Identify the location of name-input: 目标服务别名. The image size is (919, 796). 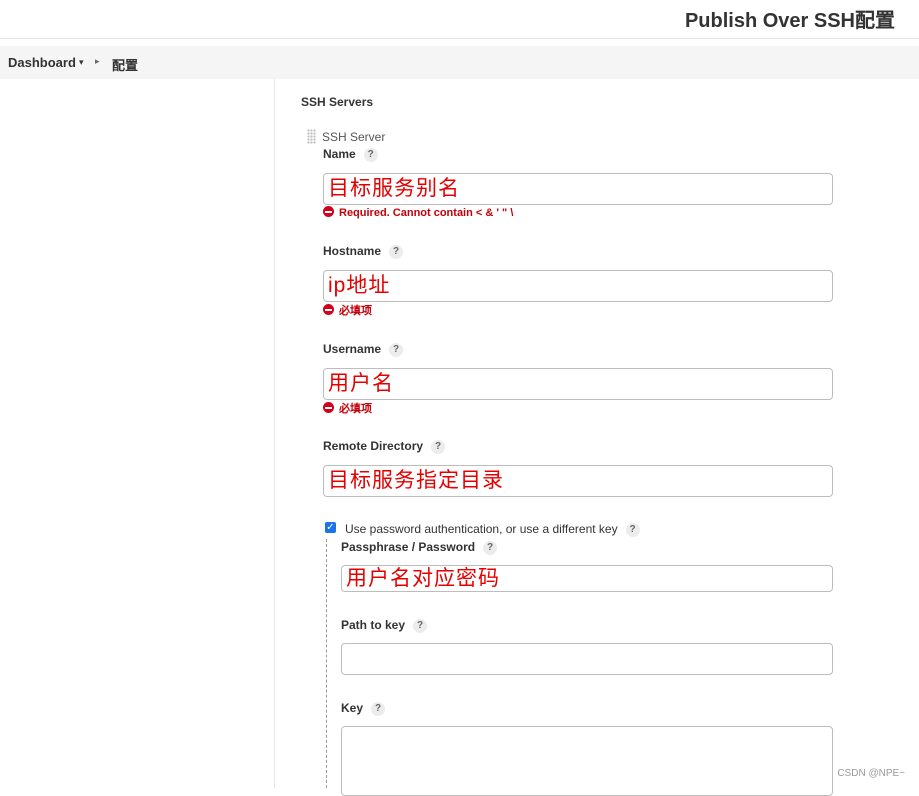
(578, 189).